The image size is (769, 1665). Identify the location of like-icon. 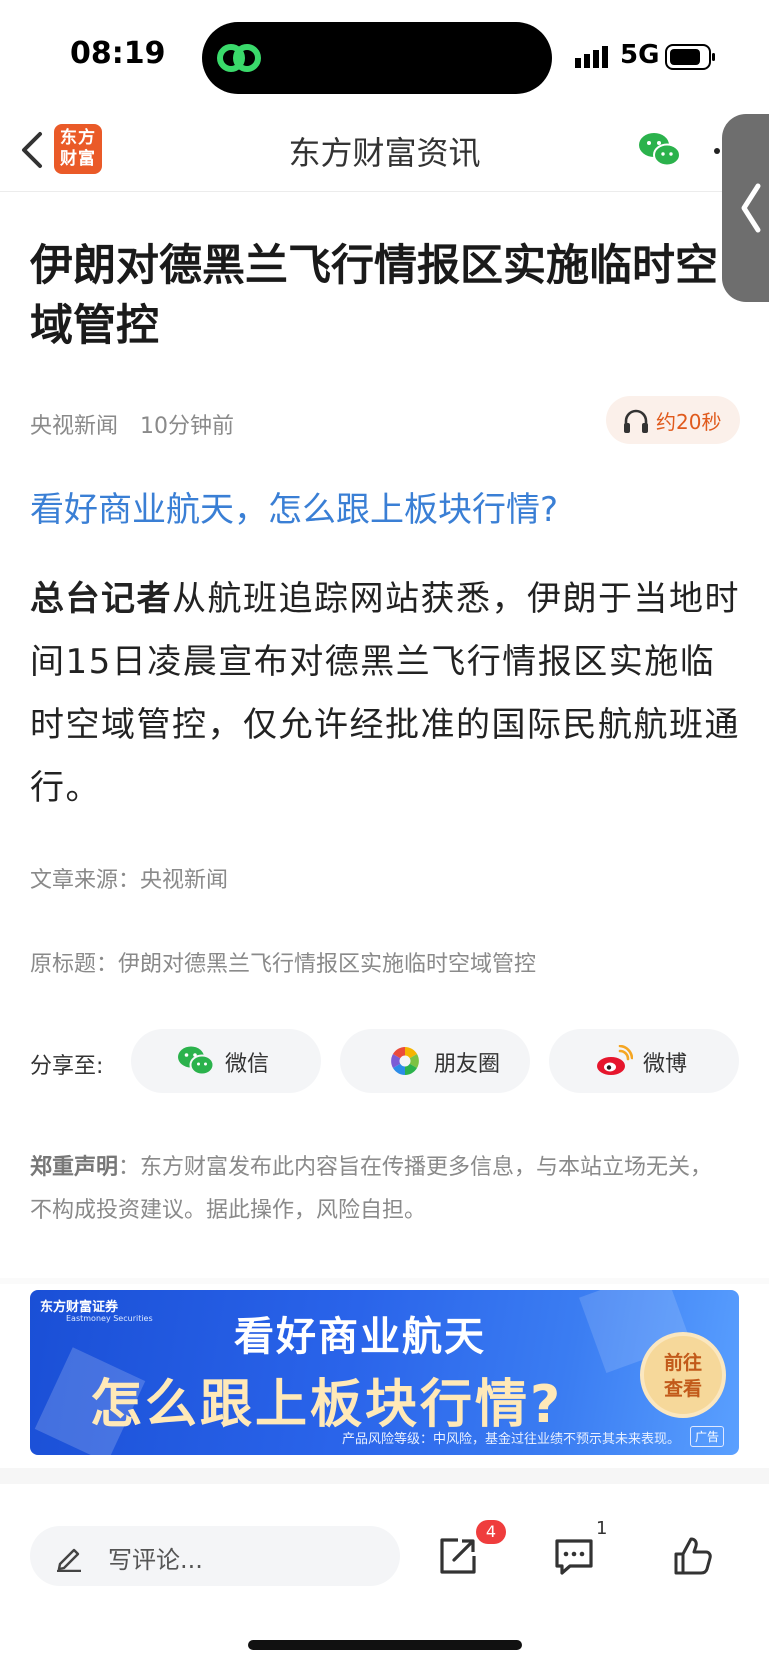
(692, 1556).